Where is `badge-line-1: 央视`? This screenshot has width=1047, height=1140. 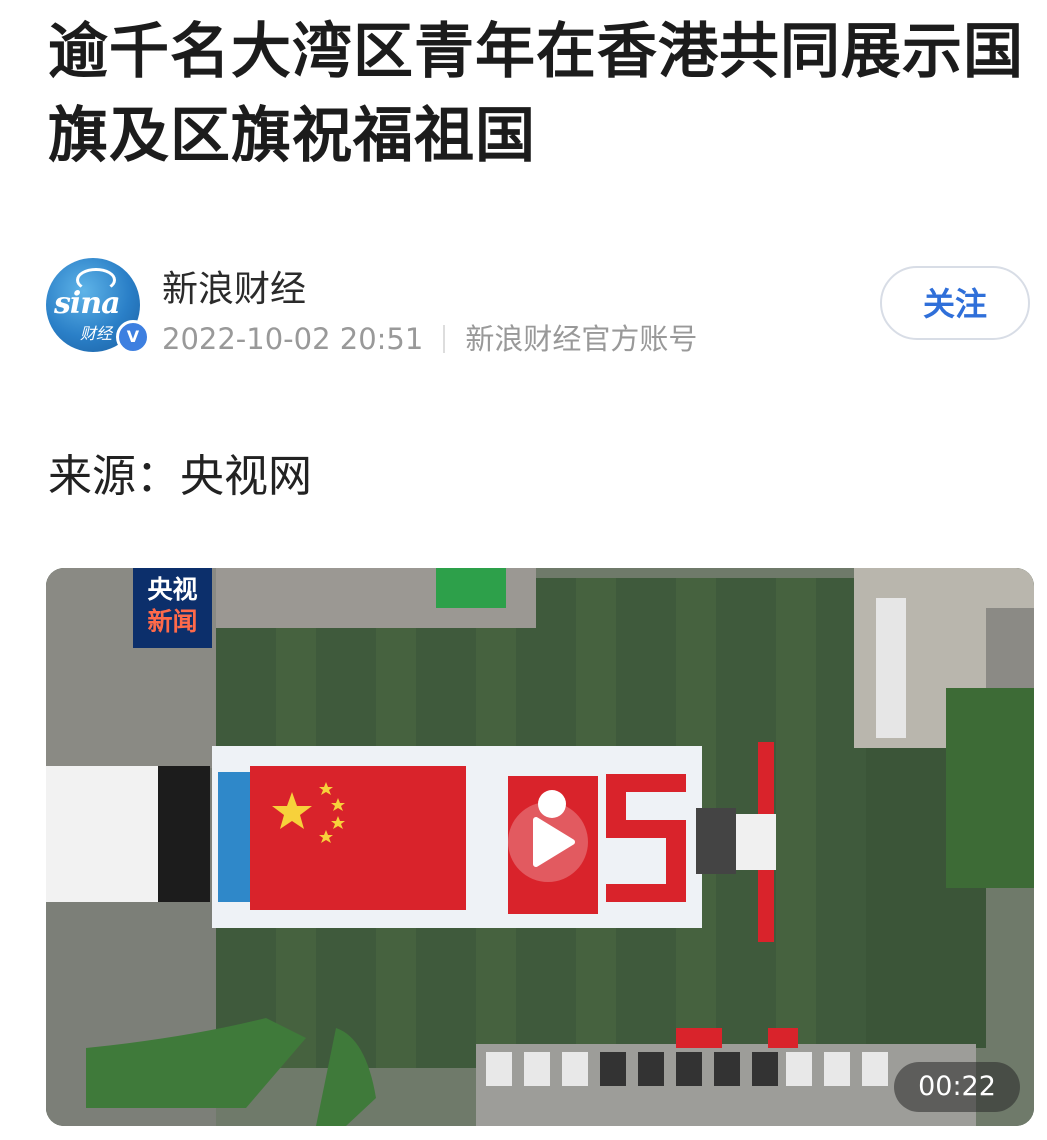
badge-line-1: 央视 is located at coordinates (172, 589).